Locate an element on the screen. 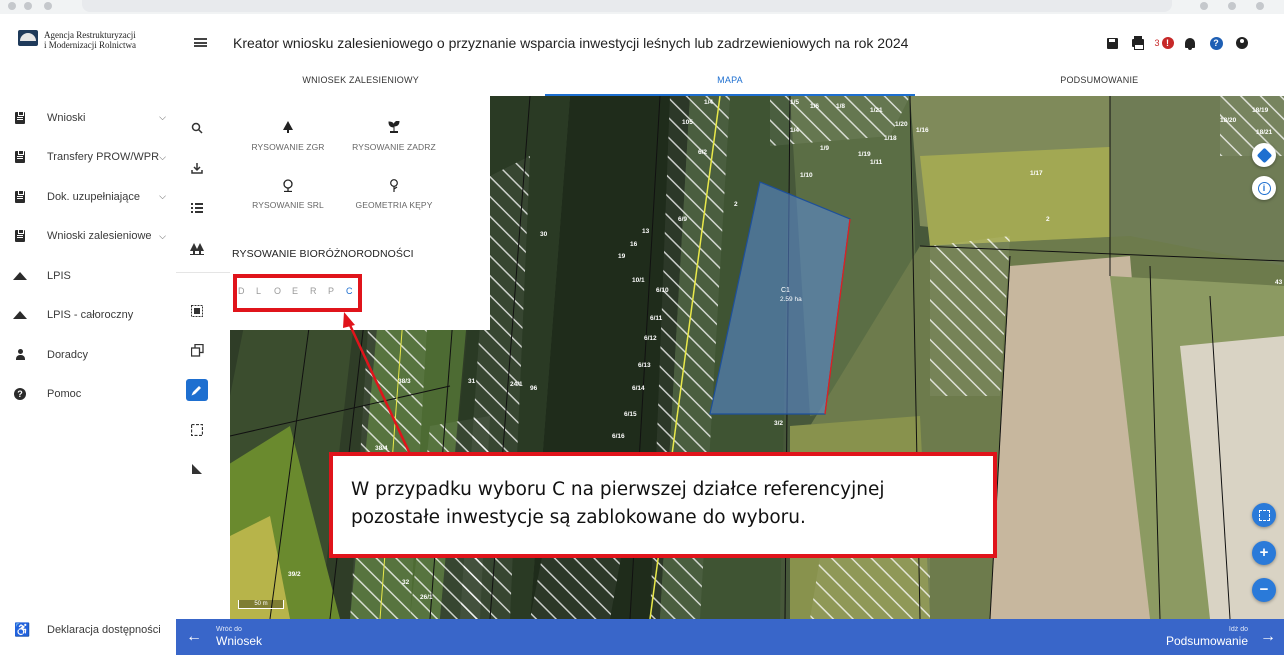 This screenshot has width=1284, height=655. deciduous-tree-icon is located at coordinates (288, 185).